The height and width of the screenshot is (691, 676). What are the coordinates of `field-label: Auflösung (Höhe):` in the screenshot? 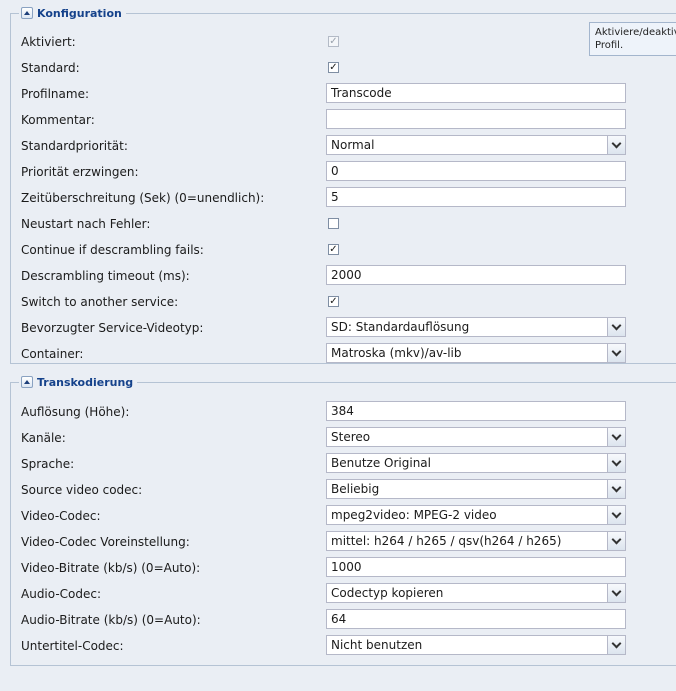 It's located at (75, 412).